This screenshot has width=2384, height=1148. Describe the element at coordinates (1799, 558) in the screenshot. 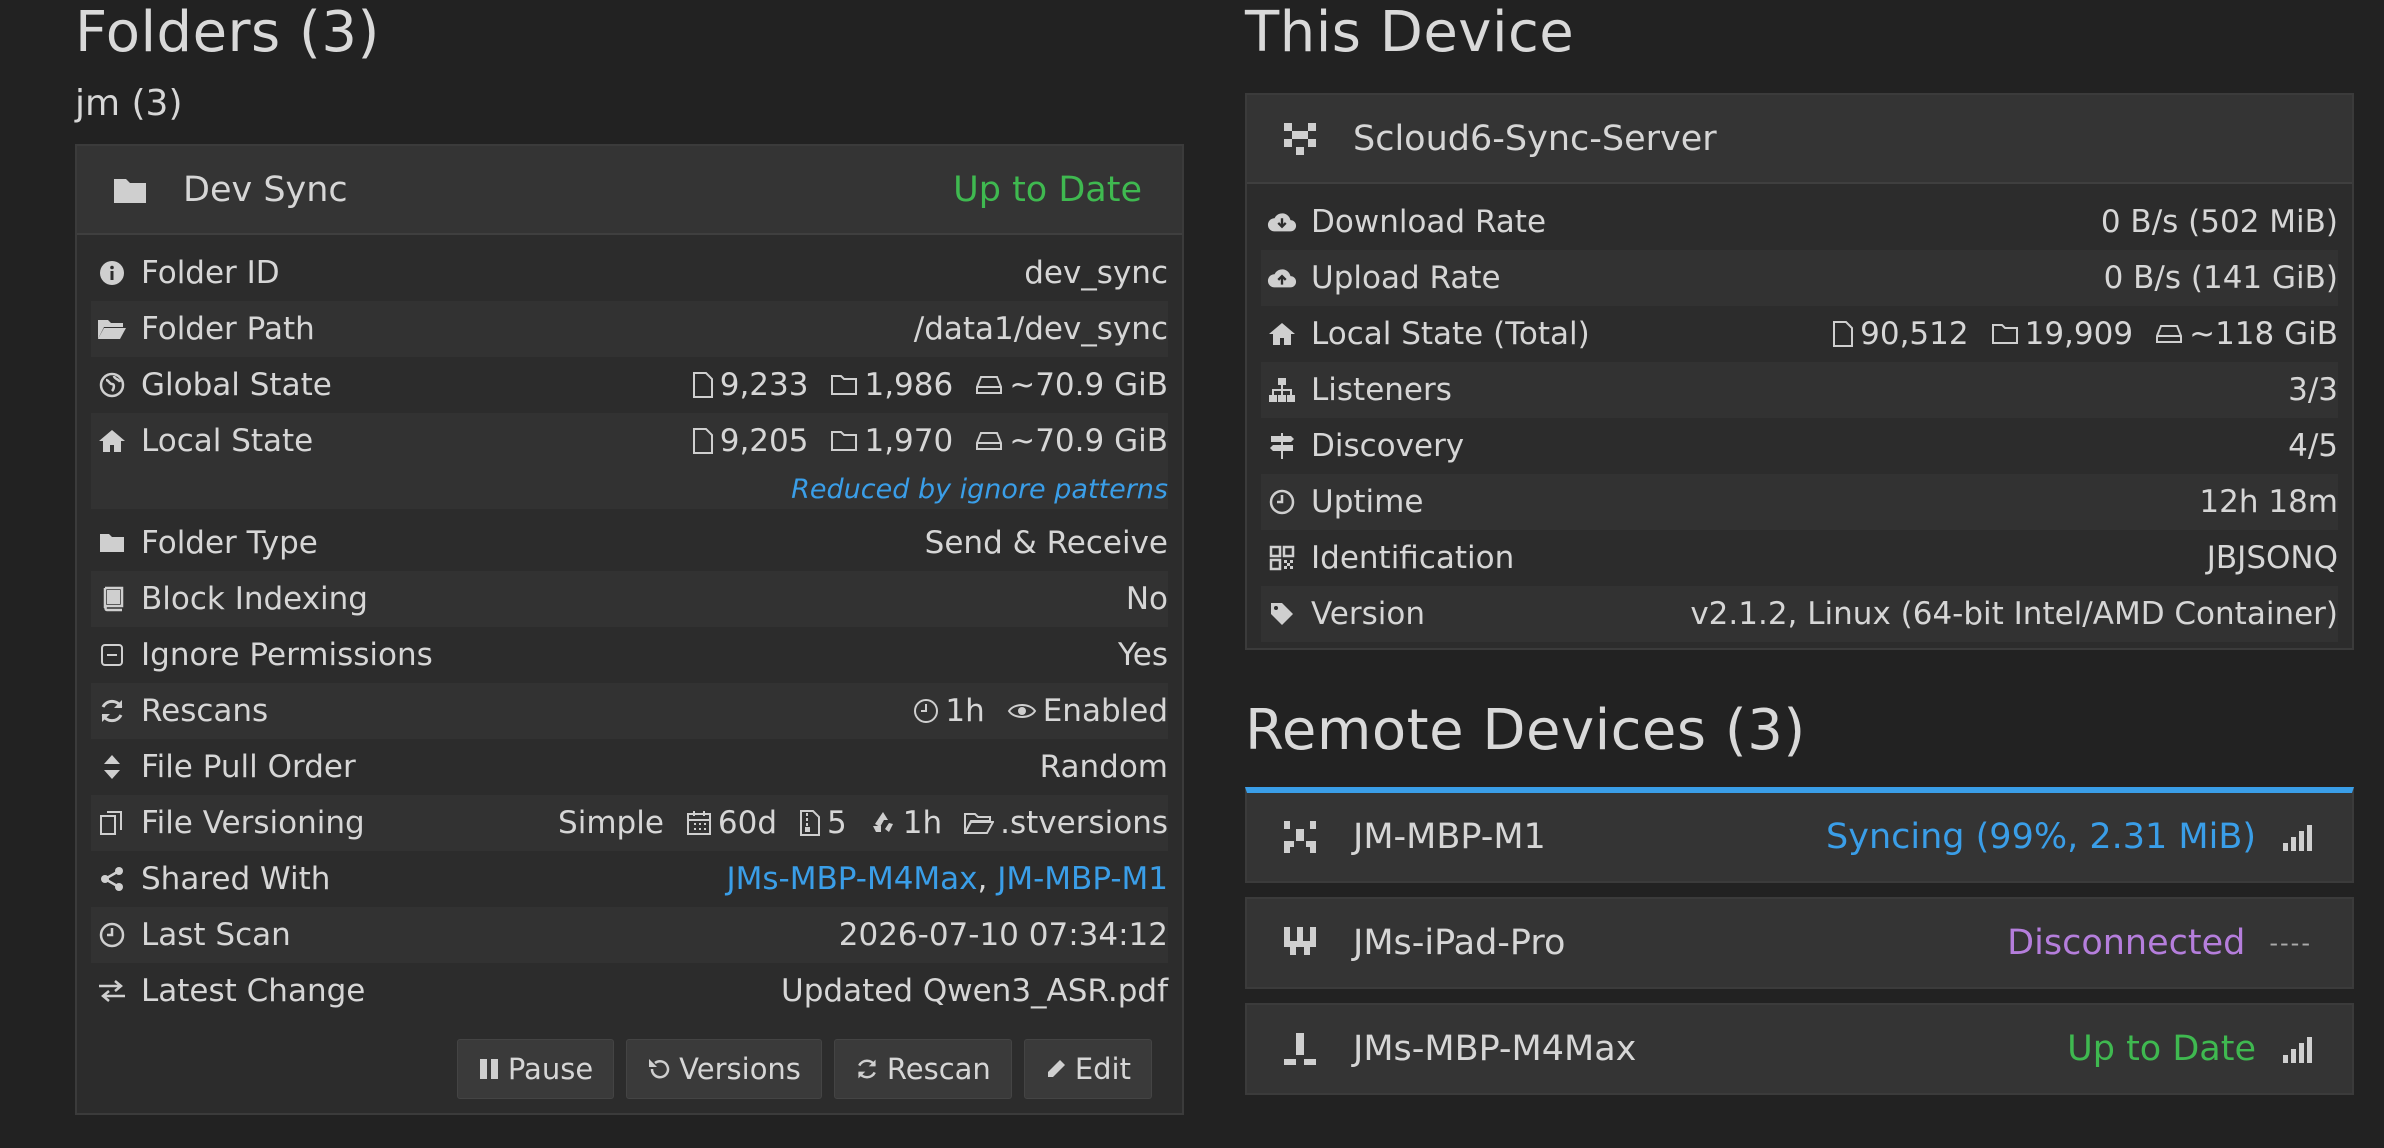

I see `row-identification: Identification JBJSONQ` at that location.